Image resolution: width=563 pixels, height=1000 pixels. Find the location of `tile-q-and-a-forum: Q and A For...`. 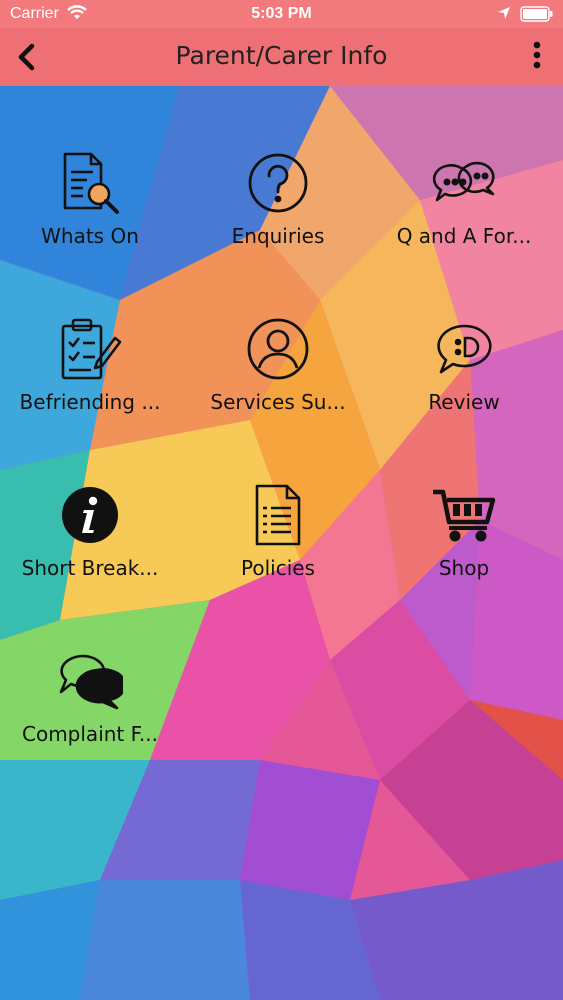

tile-q-and-a-forum: Q and A For... is located at coordinates (464, 220).